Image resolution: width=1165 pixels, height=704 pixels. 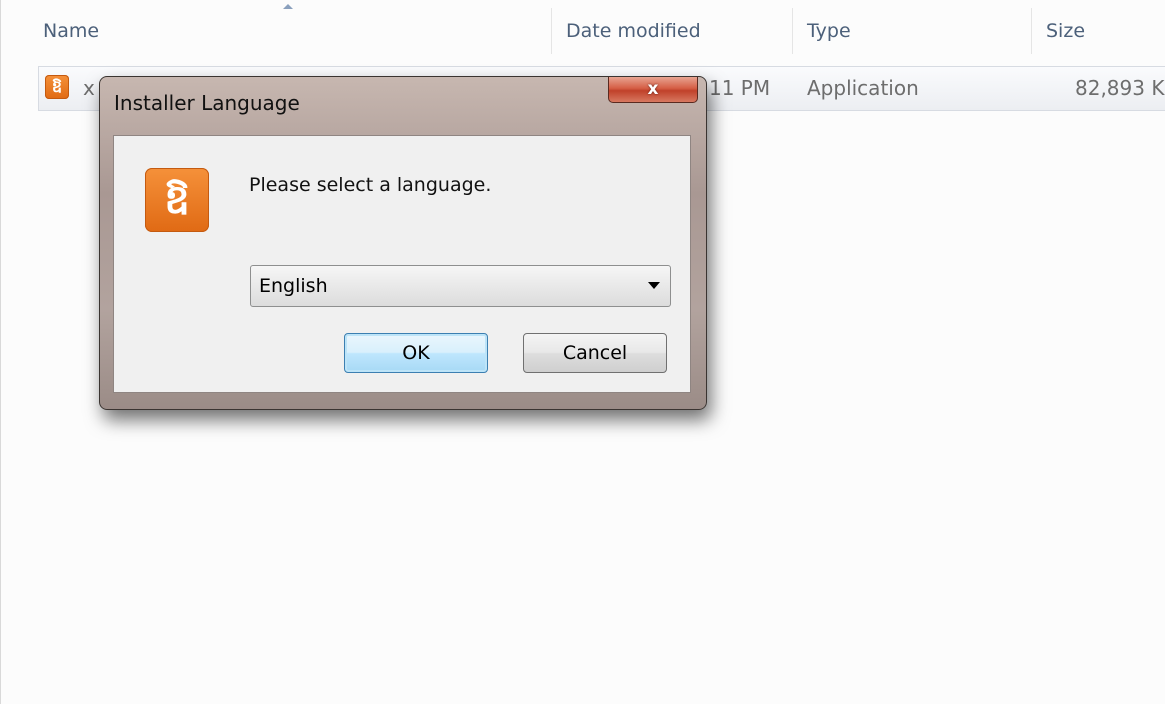 I want to click on cancel-button: Cancel, so click(x=595, y=353).